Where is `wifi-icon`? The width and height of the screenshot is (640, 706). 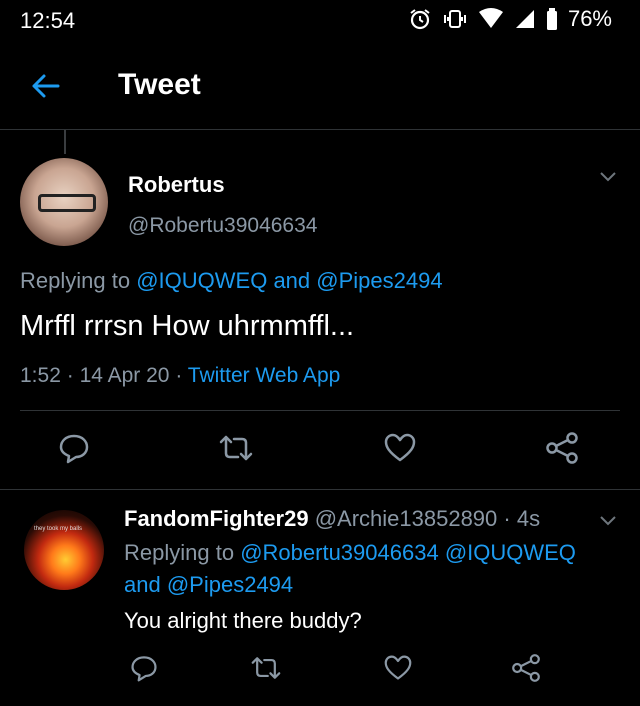
wifi-icon is located at coordinates (491, 19).